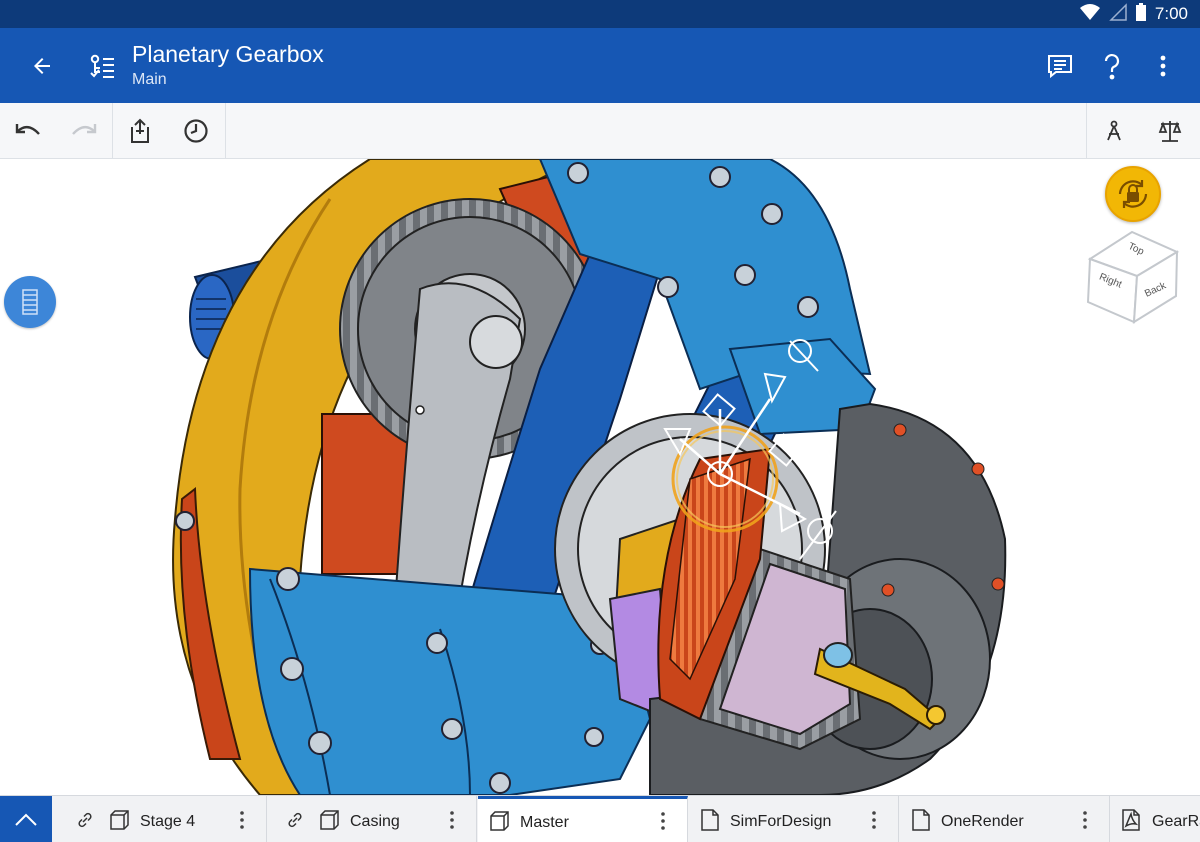  Describe the element at coordinates (544, 822) in the screenshot. I see `tab-label: Master` at that location.